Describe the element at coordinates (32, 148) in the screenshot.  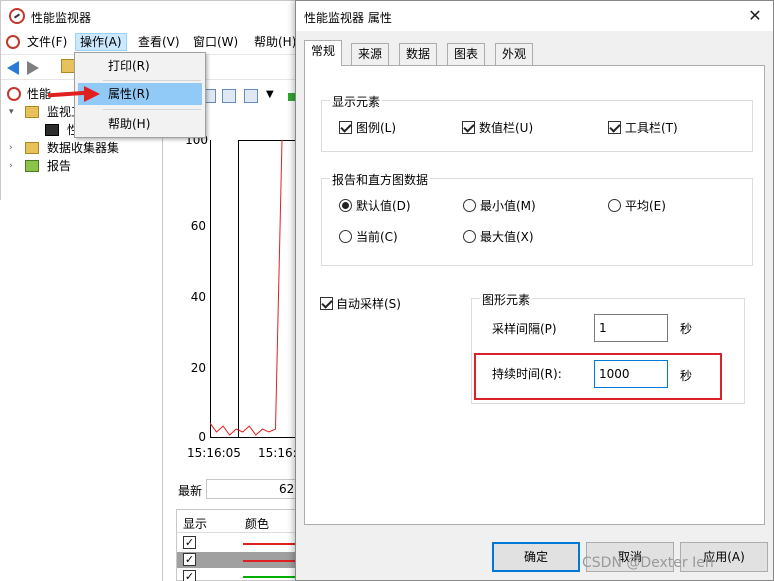
I see `data-collector-icon` at that location.